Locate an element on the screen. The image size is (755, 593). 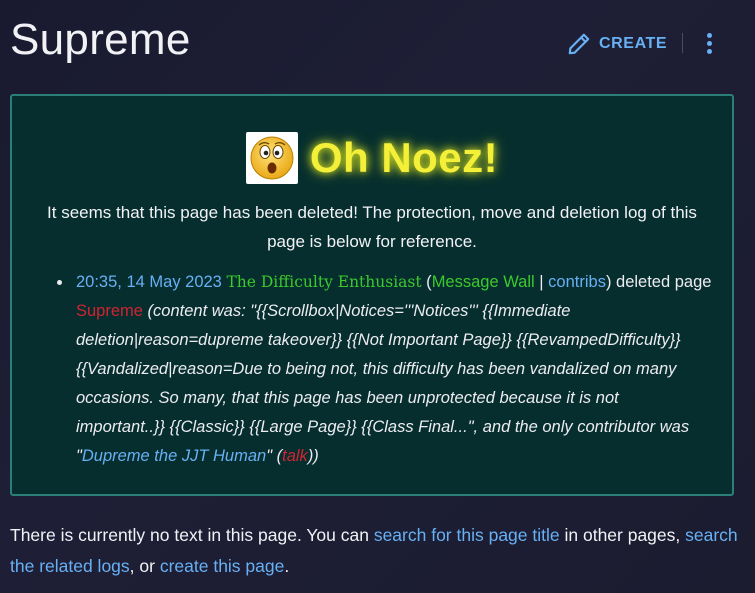
talk-link: talk is located at coordinates (295, 456).